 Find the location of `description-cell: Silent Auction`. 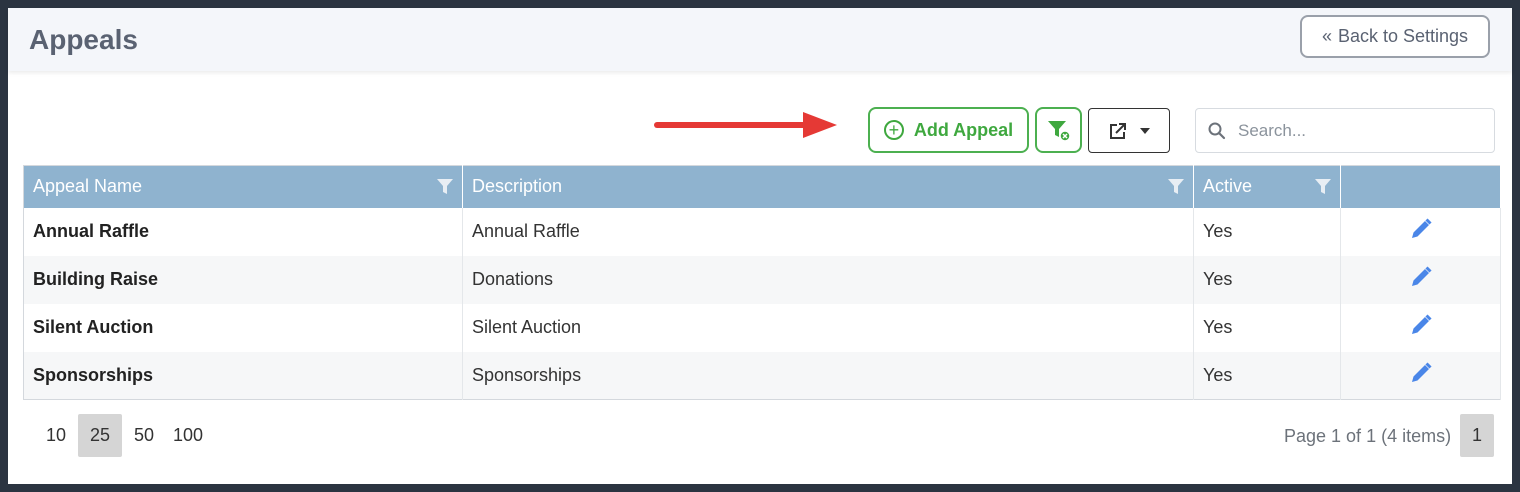

description-cell: Silent Auction is located at coordinates (828, 327).